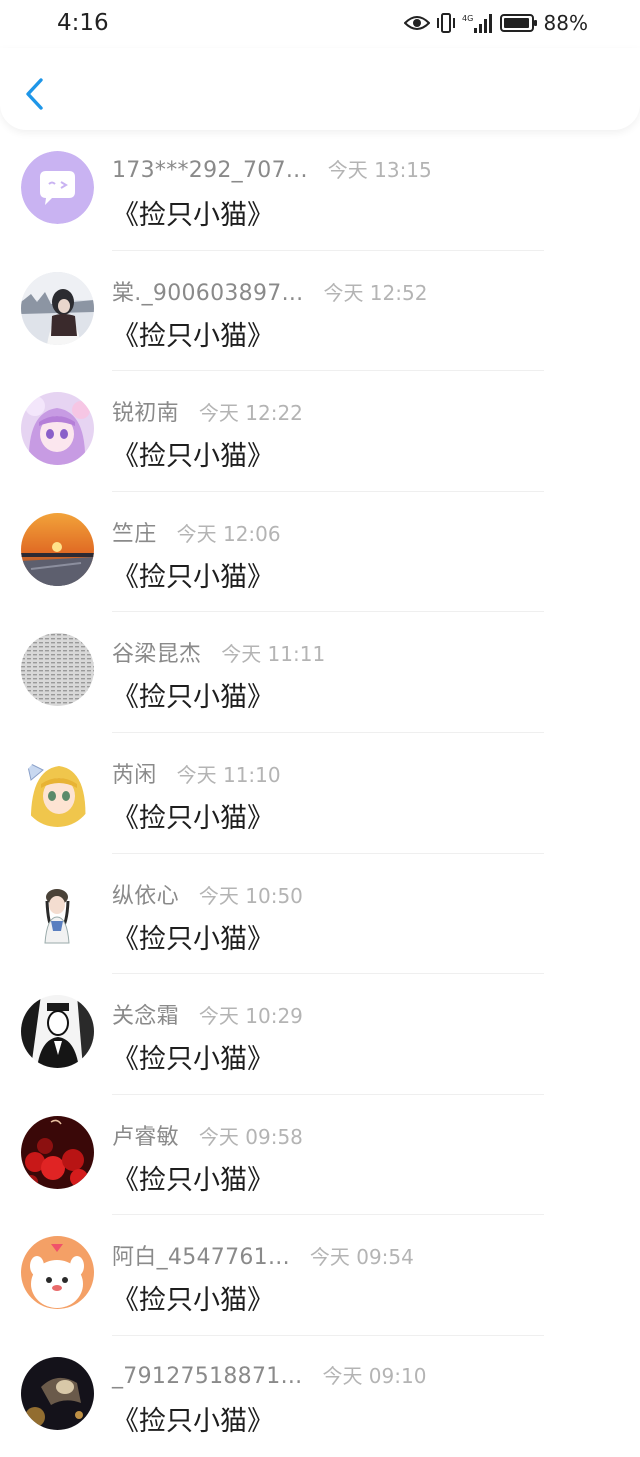 The width and height of the screenshot is (640, 1457). I want to click on status-bar: 4:16 4G 88%, so click(320, 24).